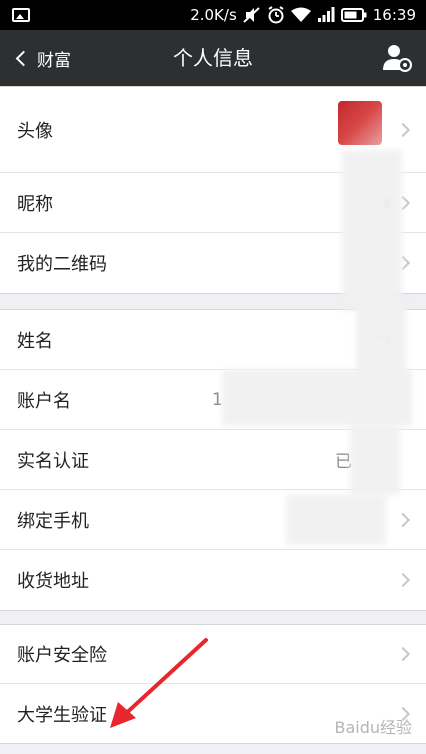  I want to click on image-notification-icon, so click(21, 15).